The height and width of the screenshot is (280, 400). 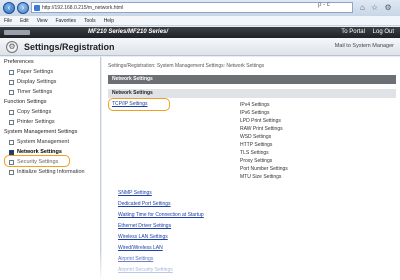 I want to click on settings-gear-icon: ⚙, so click(x=12, y=47).